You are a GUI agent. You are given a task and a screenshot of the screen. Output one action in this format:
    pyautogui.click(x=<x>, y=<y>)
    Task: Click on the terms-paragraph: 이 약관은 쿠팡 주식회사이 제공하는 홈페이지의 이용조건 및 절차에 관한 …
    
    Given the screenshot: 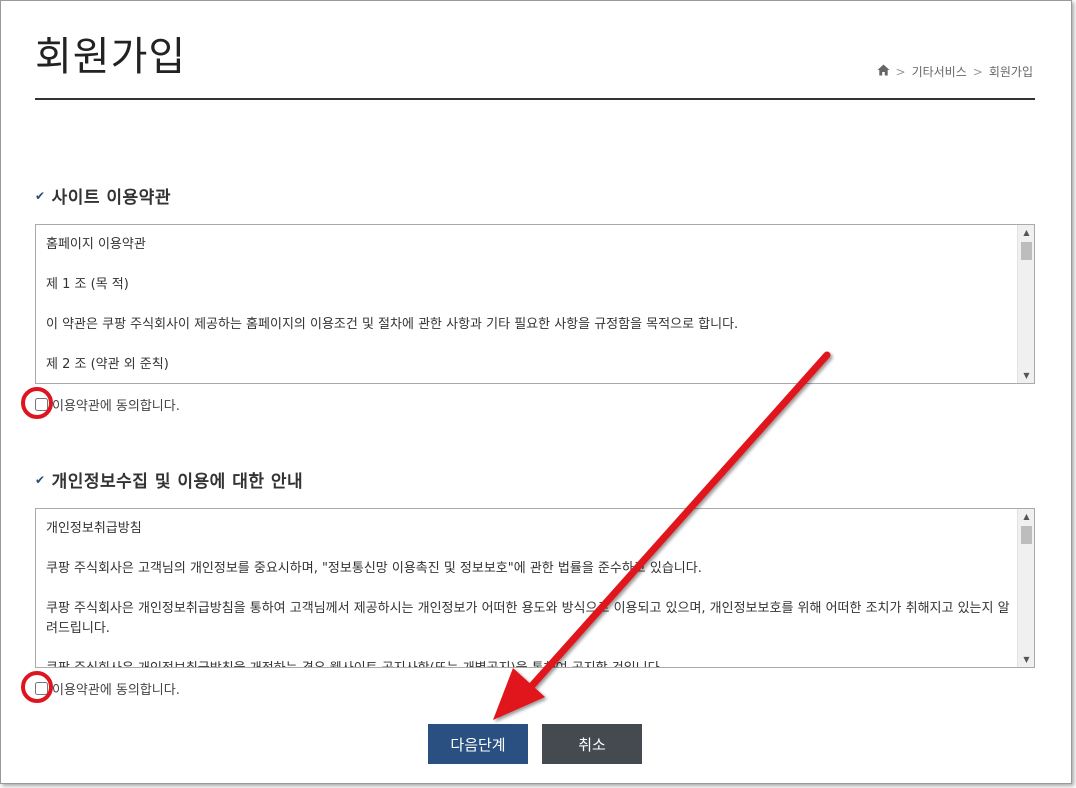 What is the action you would take?
    pyautogui.click(x=392, y=324)
    